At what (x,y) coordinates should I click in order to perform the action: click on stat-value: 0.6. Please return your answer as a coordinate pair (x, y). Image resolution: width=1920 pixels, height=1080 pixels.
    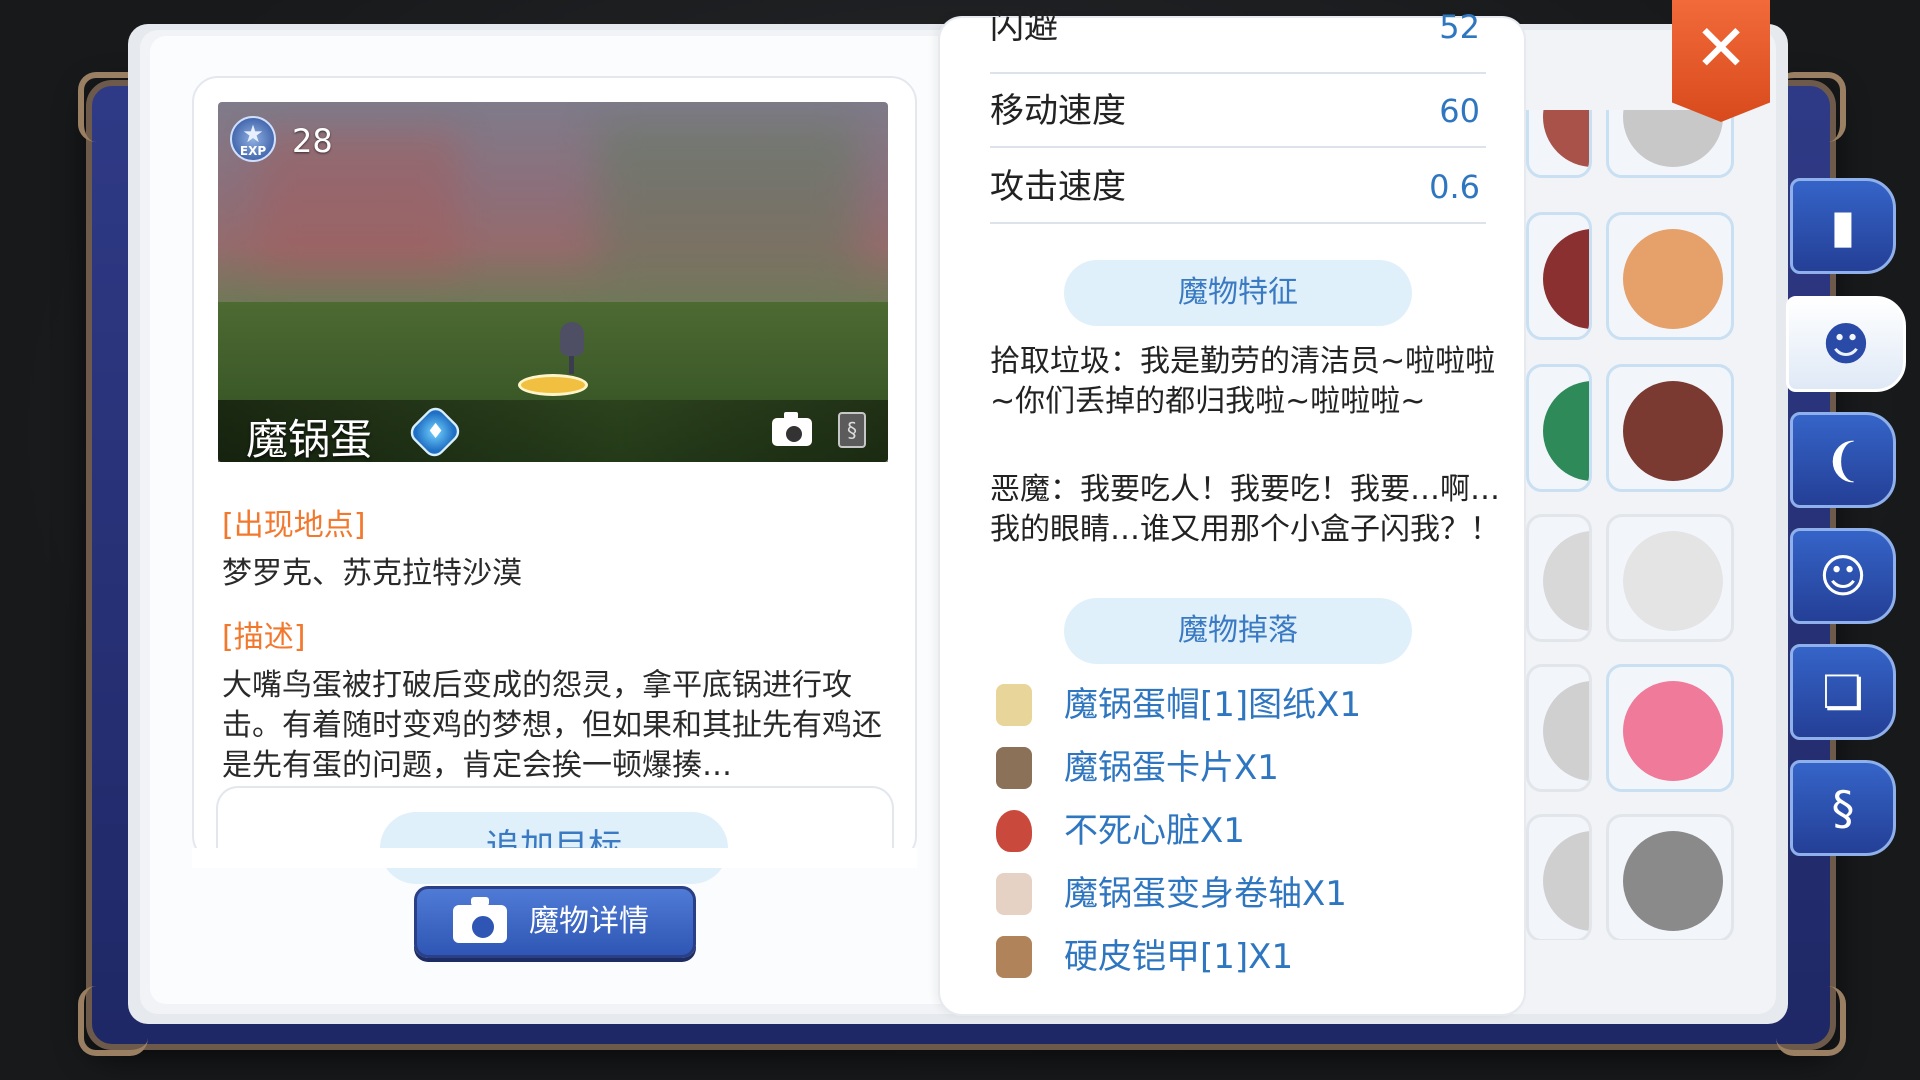
    Looking at the image, I should click on (1454, 187).